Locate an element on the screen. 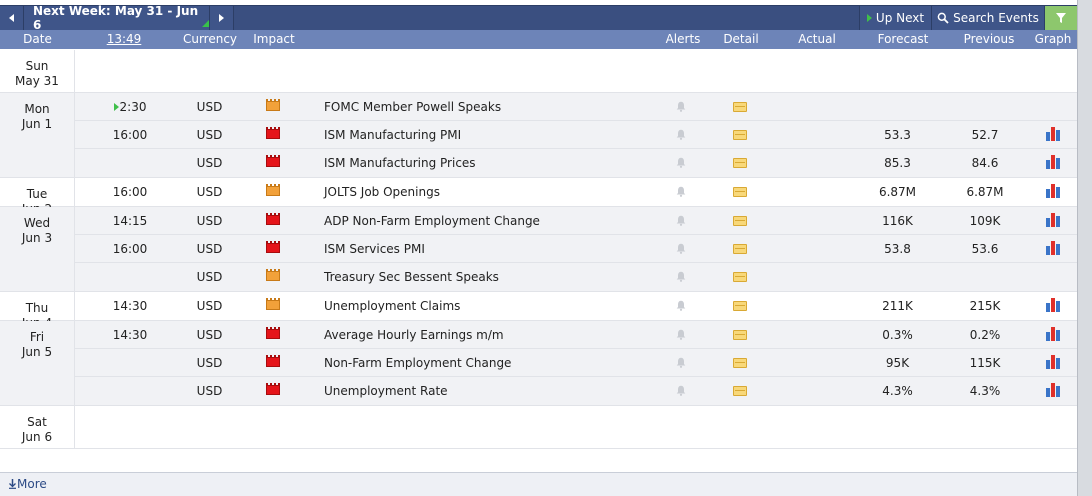  event-row: 16:00 USD ISM Manufacturing PMI 53.3 52.7 is located at coordinates (576, 135).